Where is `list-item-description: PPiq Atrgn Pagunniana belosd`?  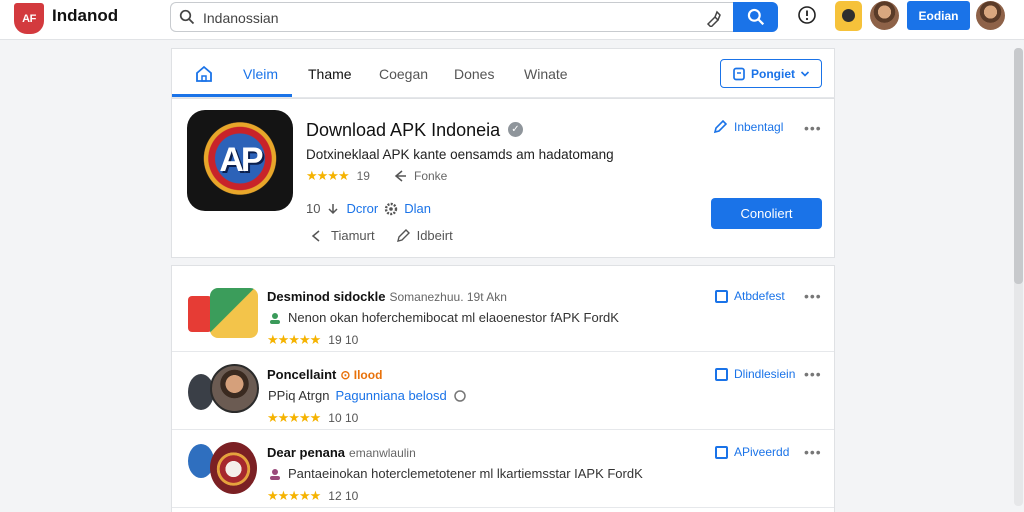
list-item-description: PPiq Atrgn Pagunniana belosd is located at coordinates (367, 395).